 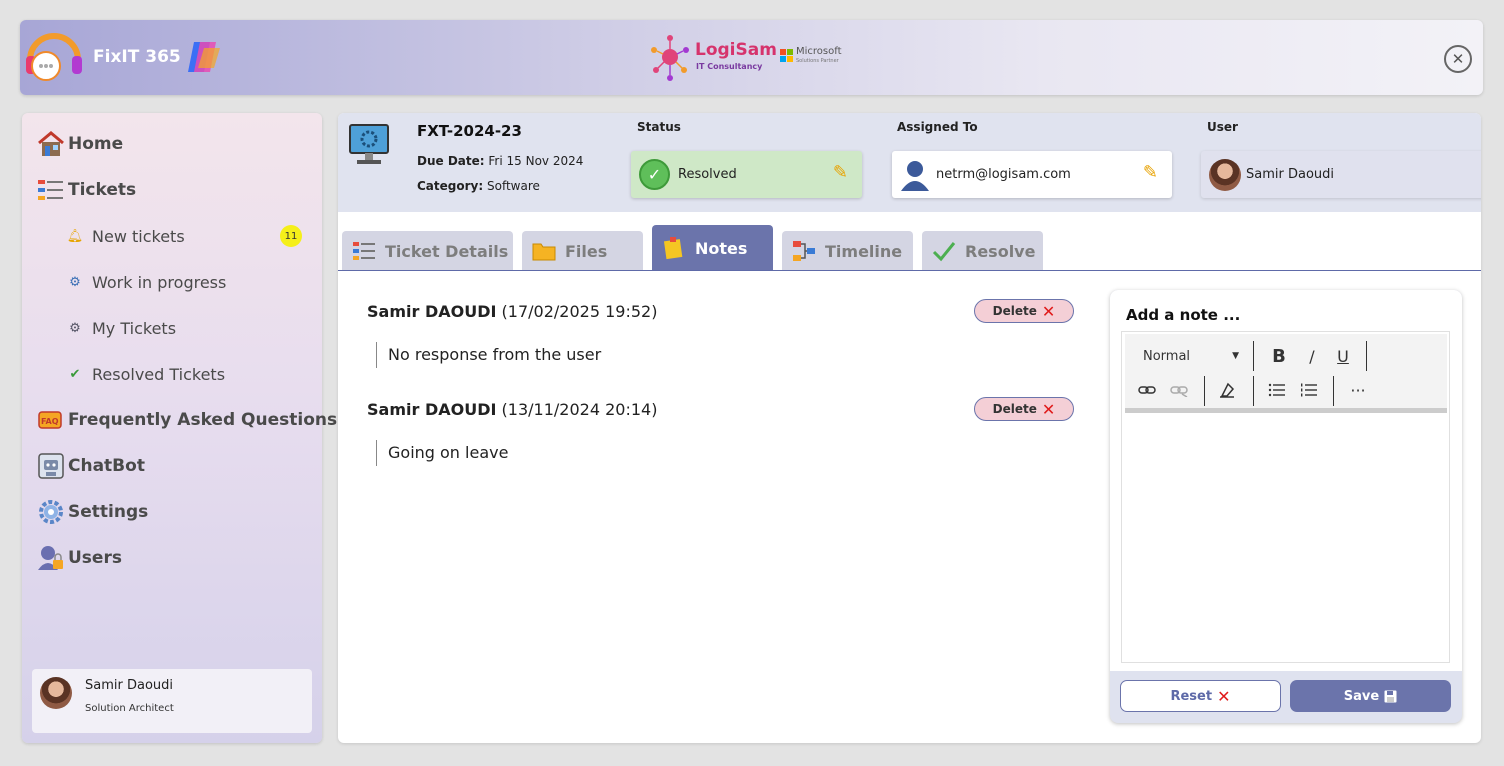 I want to click on link-icon, so click(x=1147, y=390).